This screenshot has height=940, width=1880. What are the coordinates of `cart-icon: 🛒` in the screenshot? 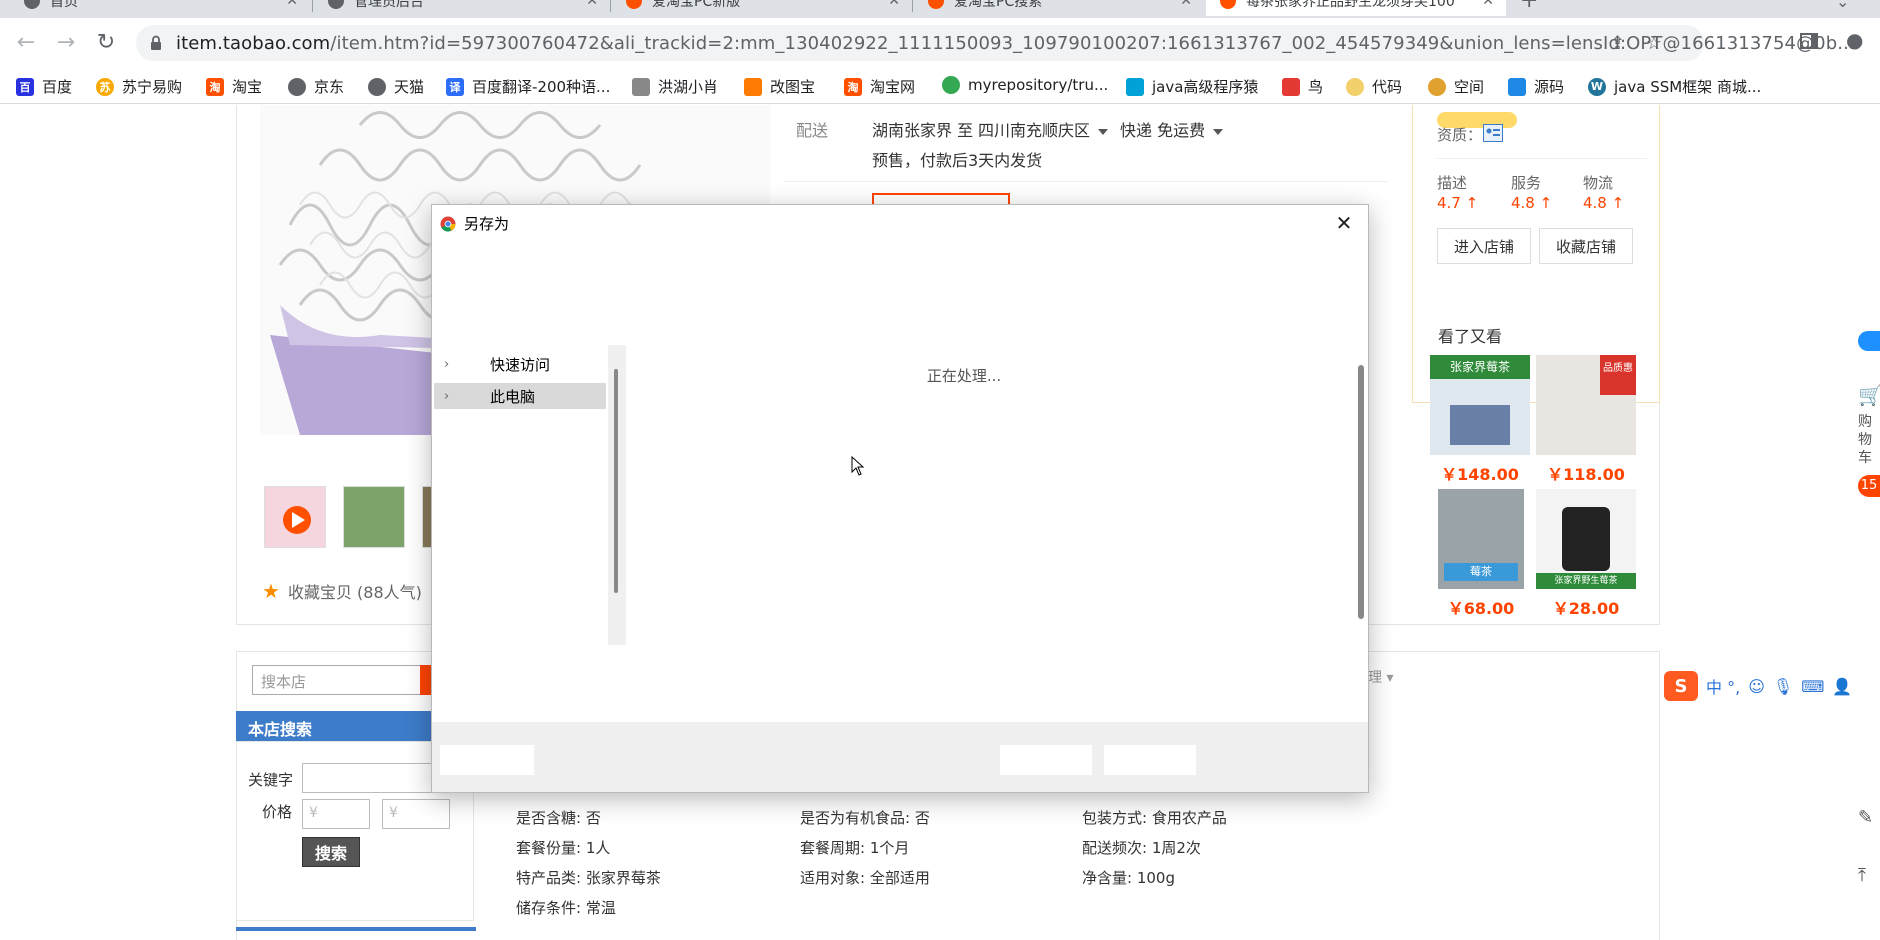 It's located at (1869, 395).